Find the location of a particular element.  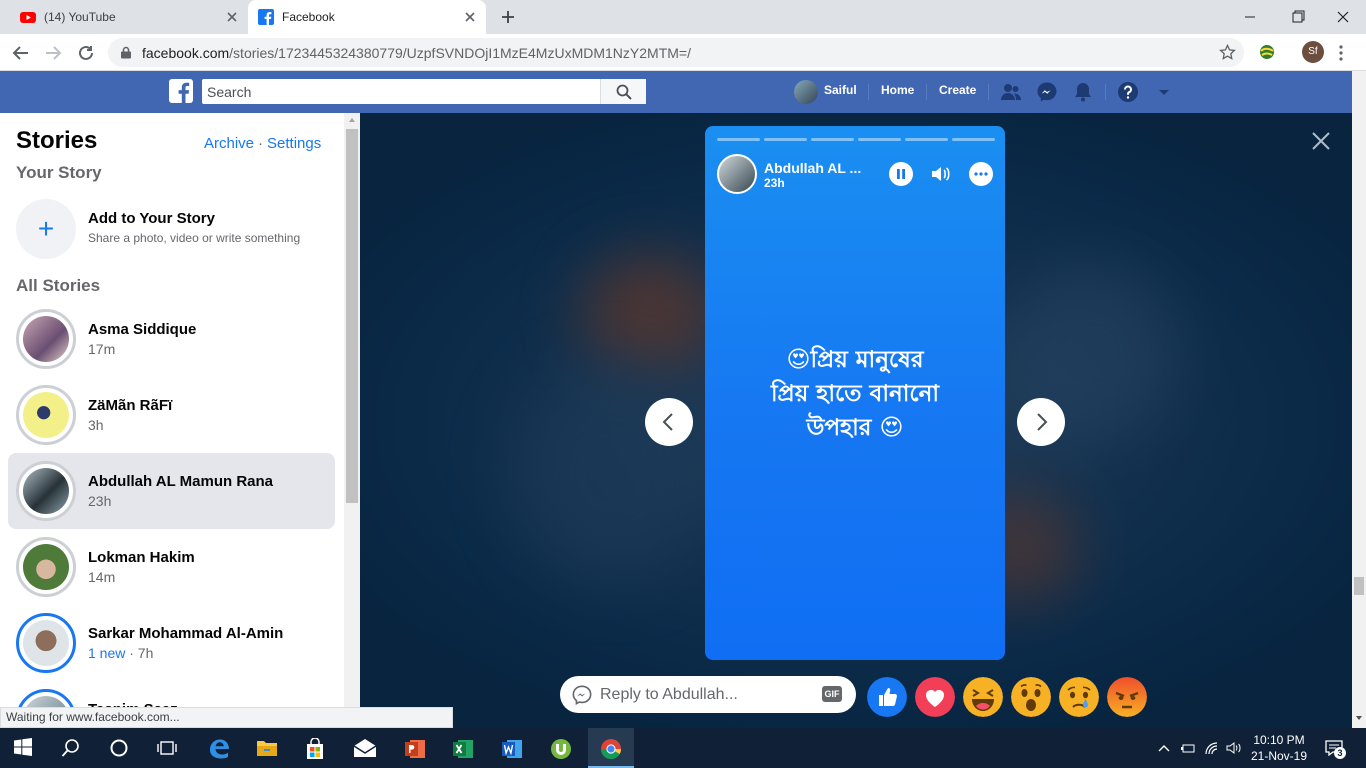

action-center-button: 3 is located at coordinates (1335, 748).